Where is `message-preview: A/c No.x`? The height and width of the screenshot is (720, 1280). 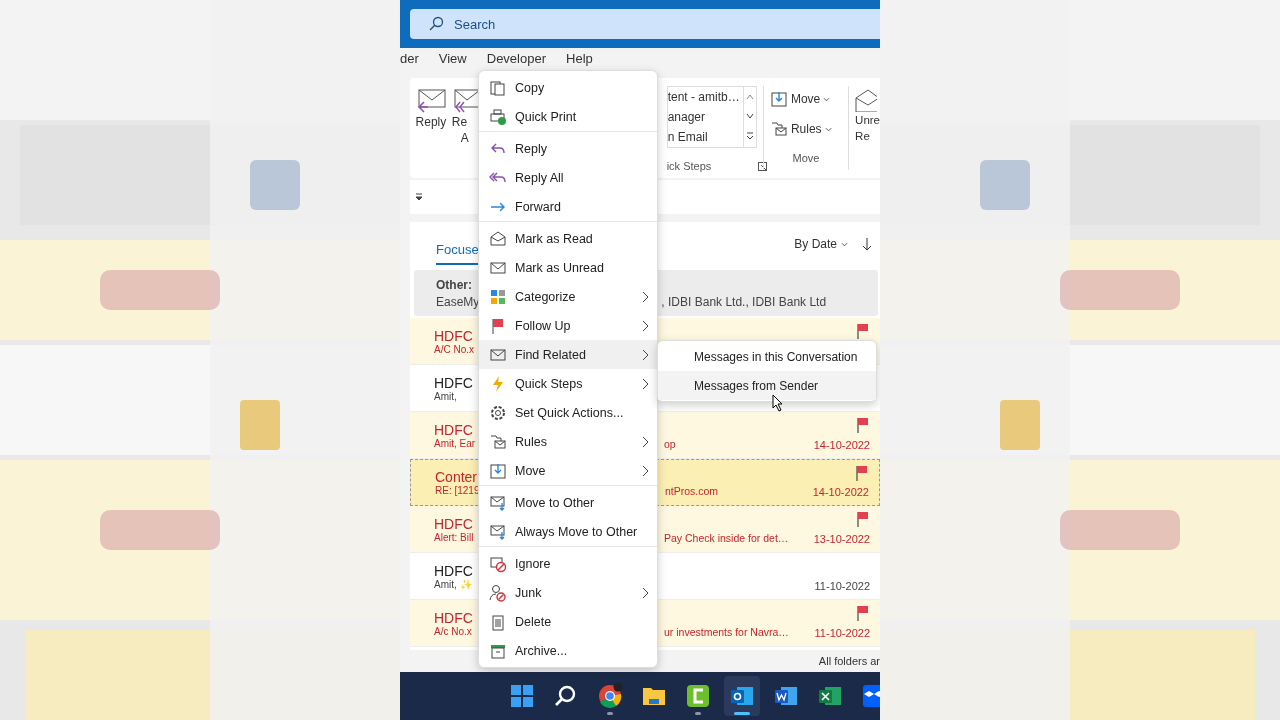
message-preview: A/c No.x is located at coordinates (453, 631).